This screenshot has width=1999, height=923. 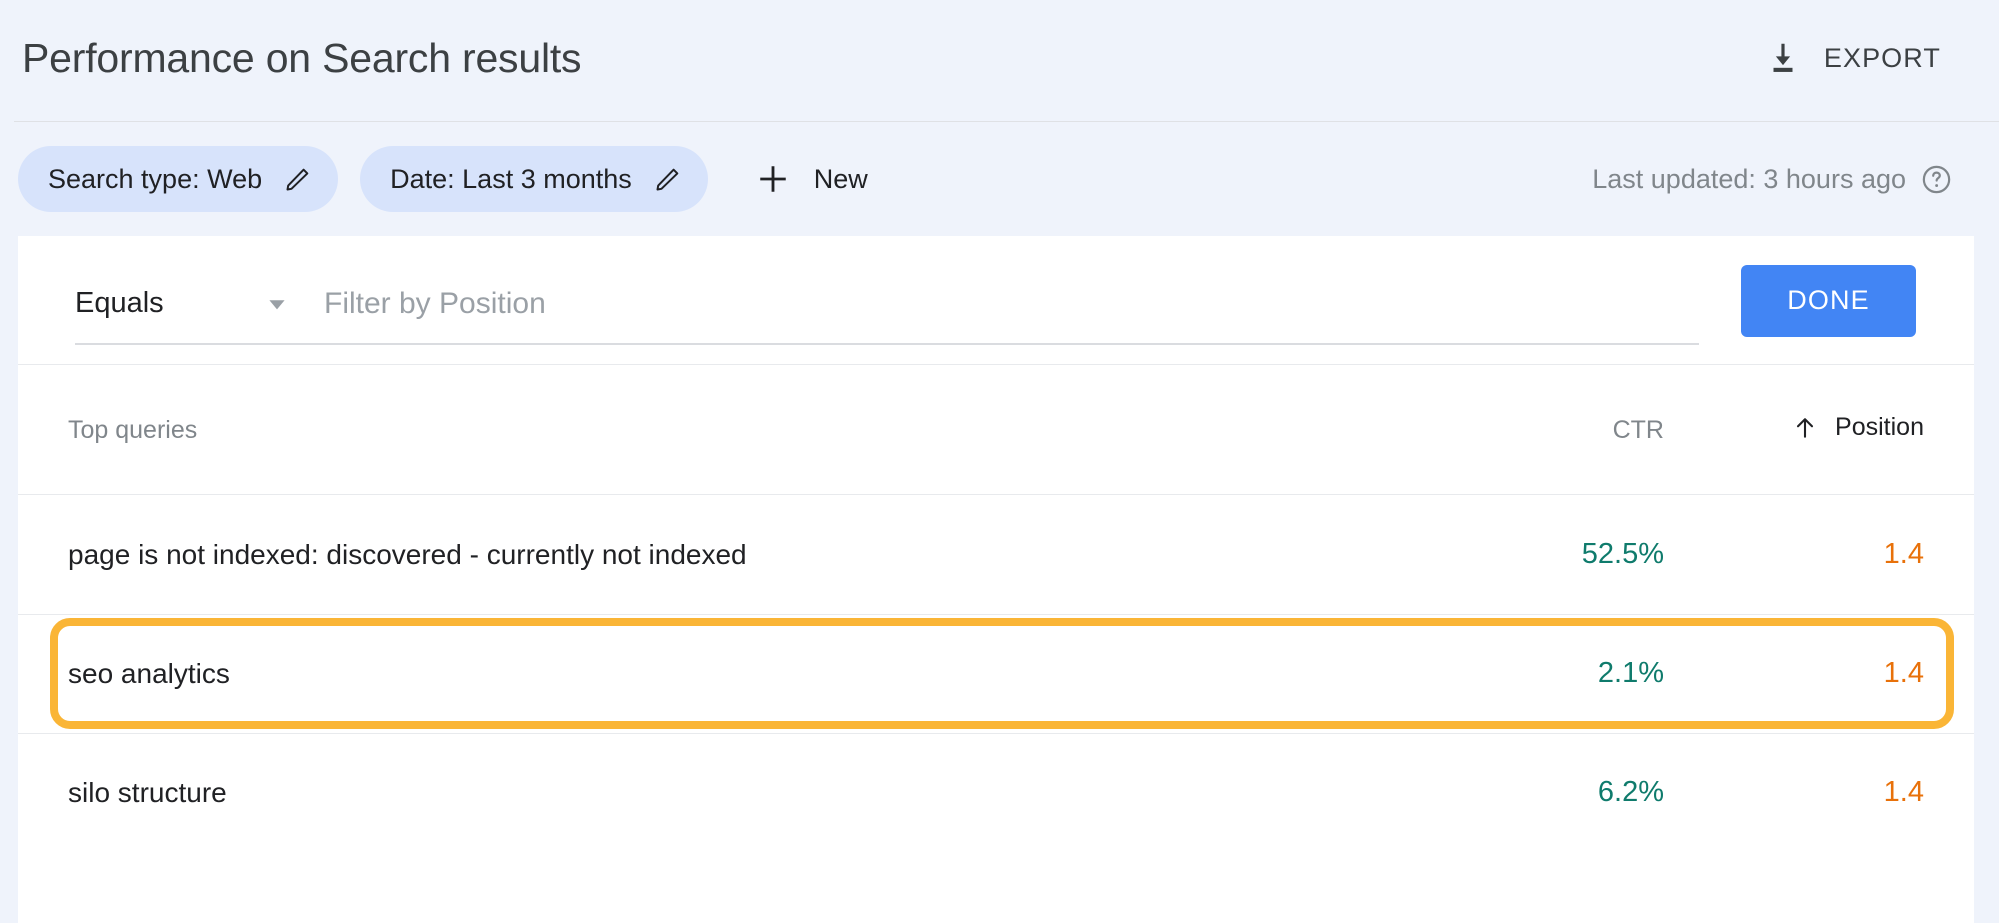 What do you see at coordinates (1882, 57) in the screenshot?
I see `export-label: EXPORT` at bounding box center [1882, 57].